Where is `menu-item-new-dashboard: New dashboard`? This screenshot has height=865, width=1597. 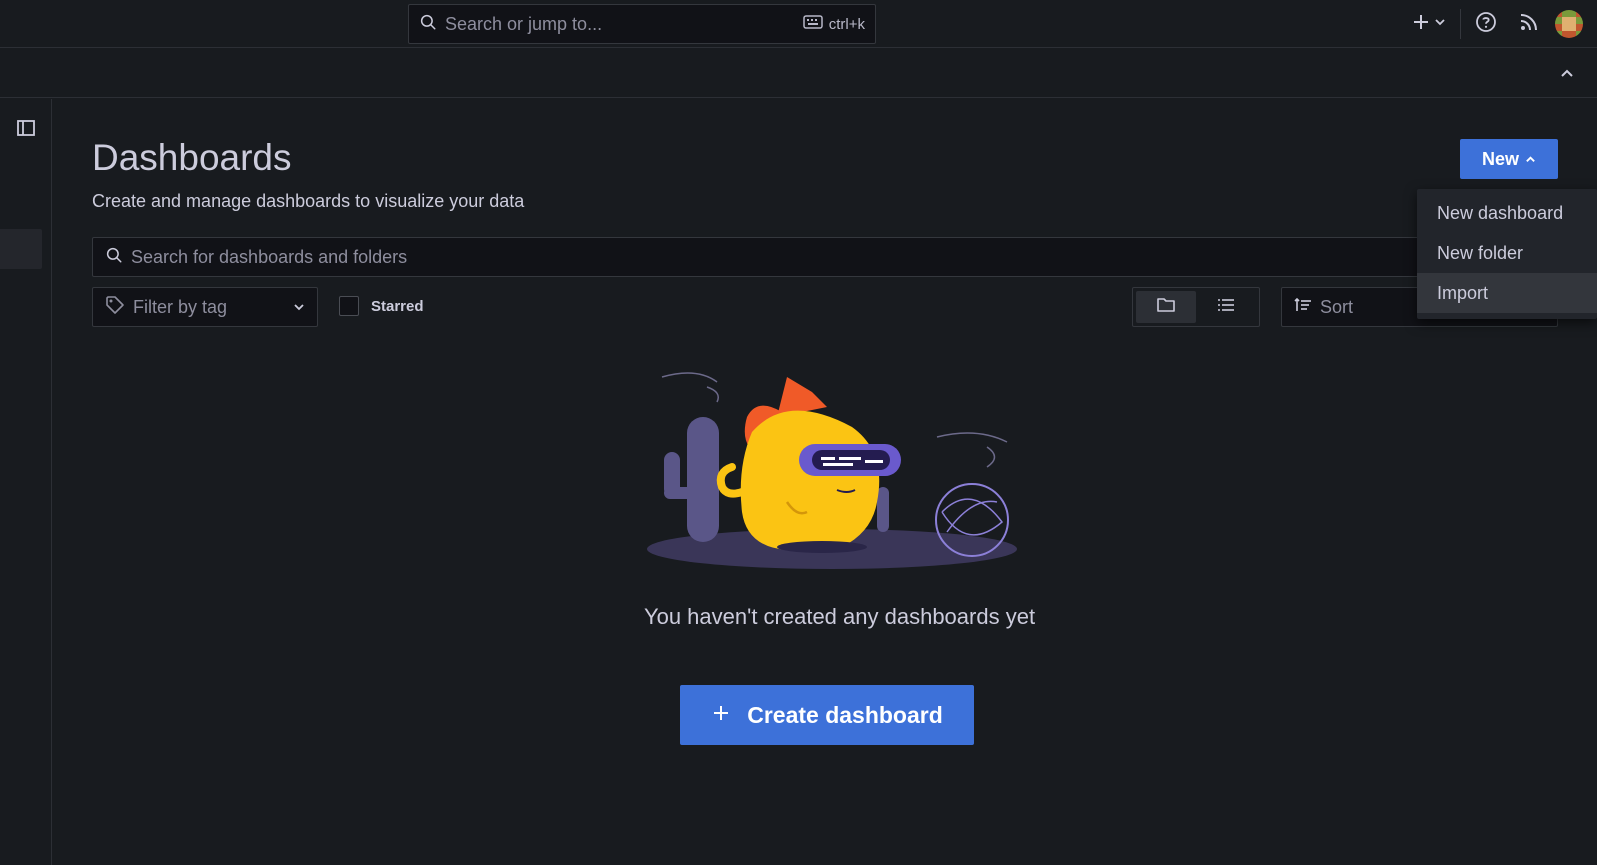
menu-item-new-dashboard: New dashboard is located at coordinates (1507, 213).